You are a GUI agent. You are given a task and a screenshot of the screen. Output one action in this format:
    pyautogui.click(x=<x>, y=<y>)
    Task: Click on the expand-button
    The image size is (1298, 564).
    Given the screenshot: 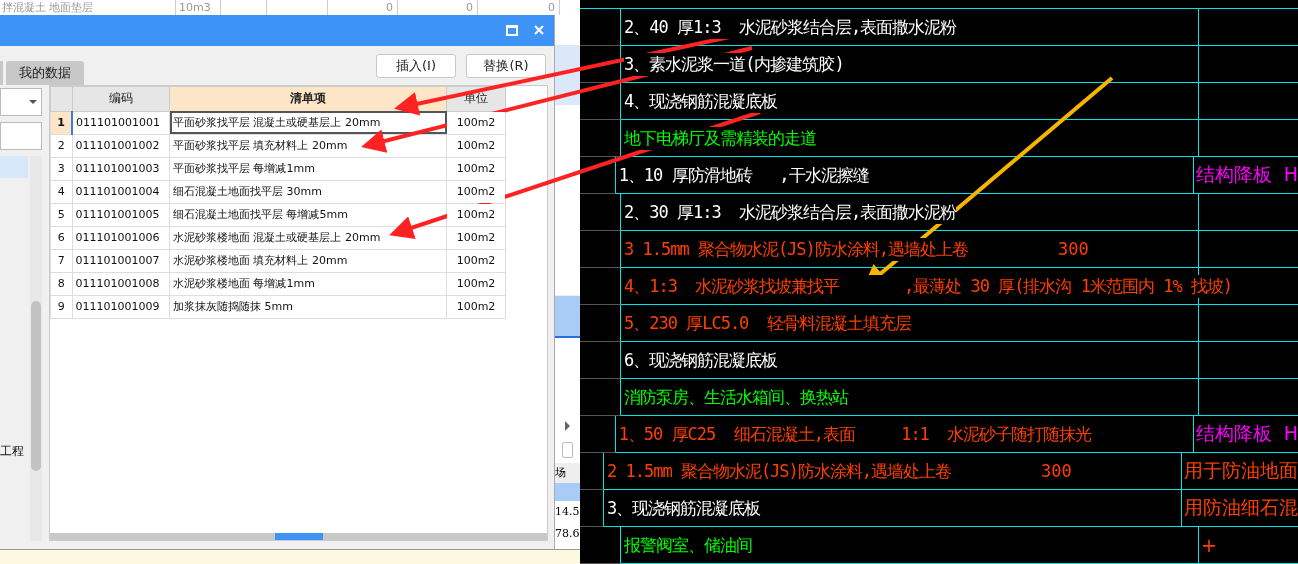 What is the action you would take?
    pyautogui.click(x=567, y=449)
    